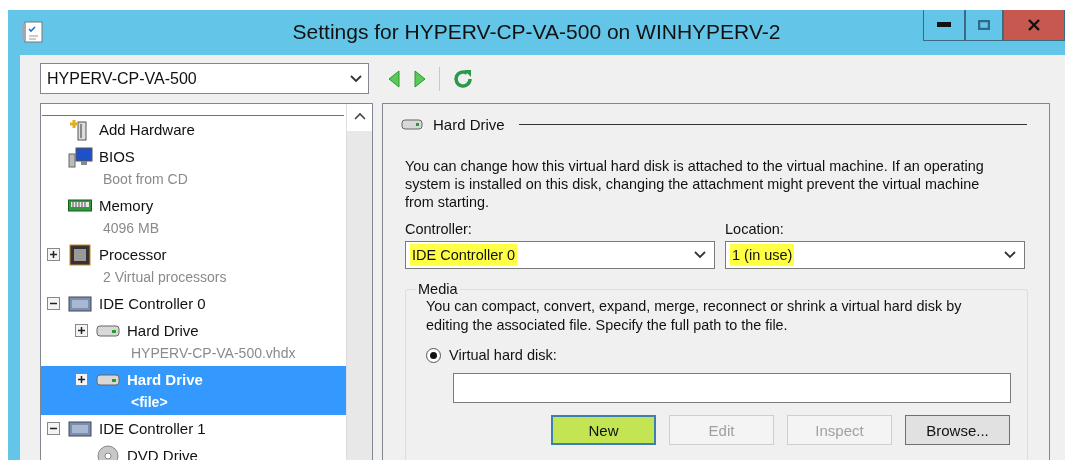 The height and width of the screenshot is (460, 1065). What do you see at coordinates (165, 277) in the screenshot?
I see `tree-item-detail: 2 Virtual processors` at bounding box center [165, 277].